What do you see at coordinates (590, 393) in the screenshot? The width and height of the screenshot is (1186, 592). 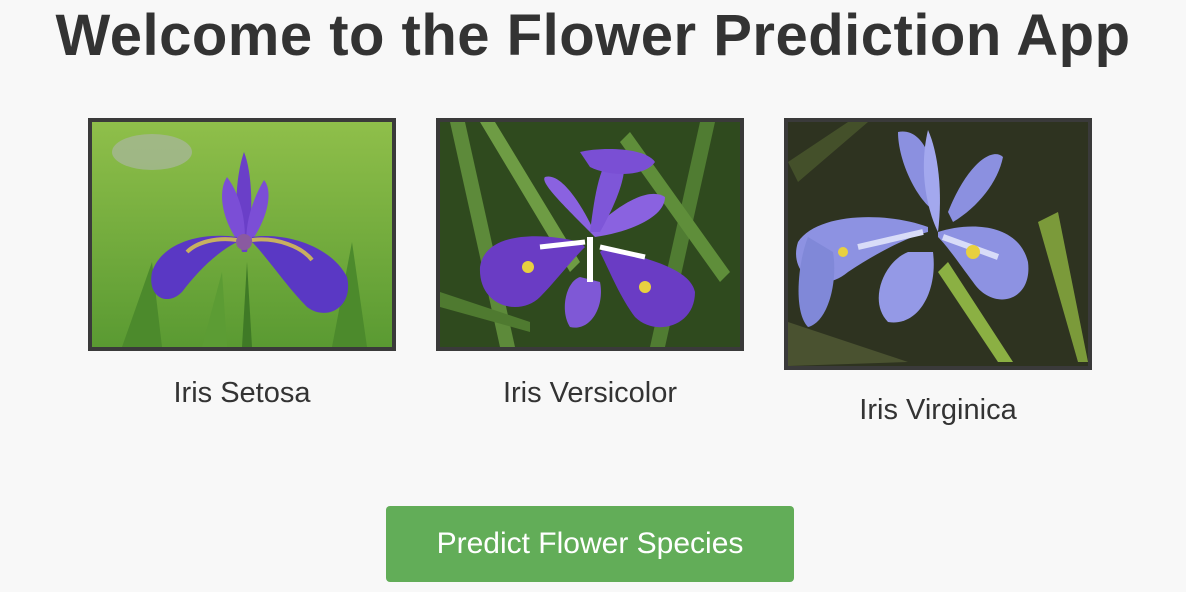 I see `flower-label-versicolor: Iris Versicolor` at bounding box center [590, 393].